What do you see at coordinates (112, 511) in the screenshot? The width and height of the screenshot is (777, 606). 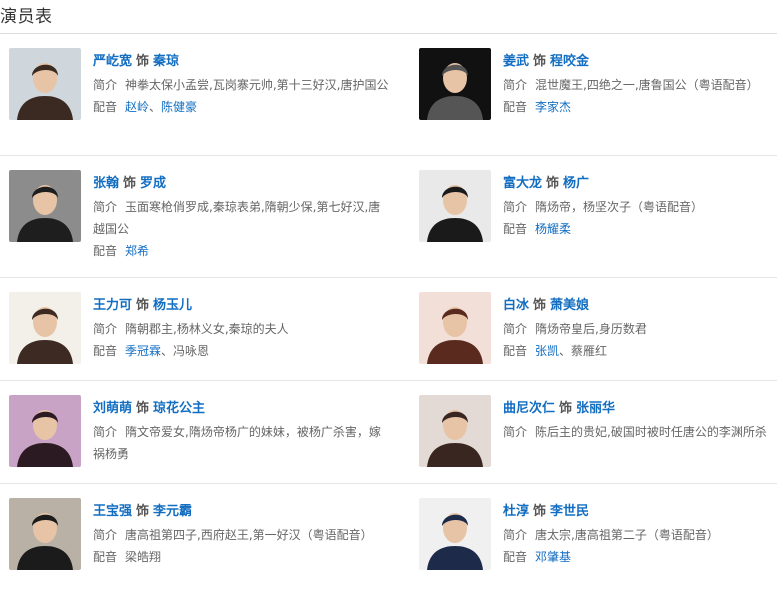 I see `actor-name-link: 王宝强` at bounding box center [112, 511].